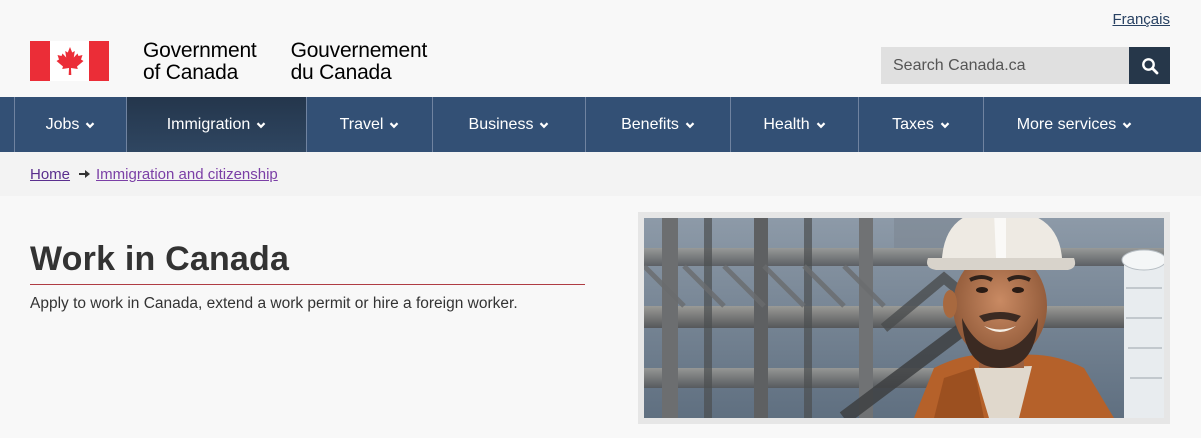 The height and width of the screenshot is (438, 1201). What do you see at coordinates (50, 174) in the screenshot?
I see `breadcrumb-home-link: Home` at bounding box center [50, 174].